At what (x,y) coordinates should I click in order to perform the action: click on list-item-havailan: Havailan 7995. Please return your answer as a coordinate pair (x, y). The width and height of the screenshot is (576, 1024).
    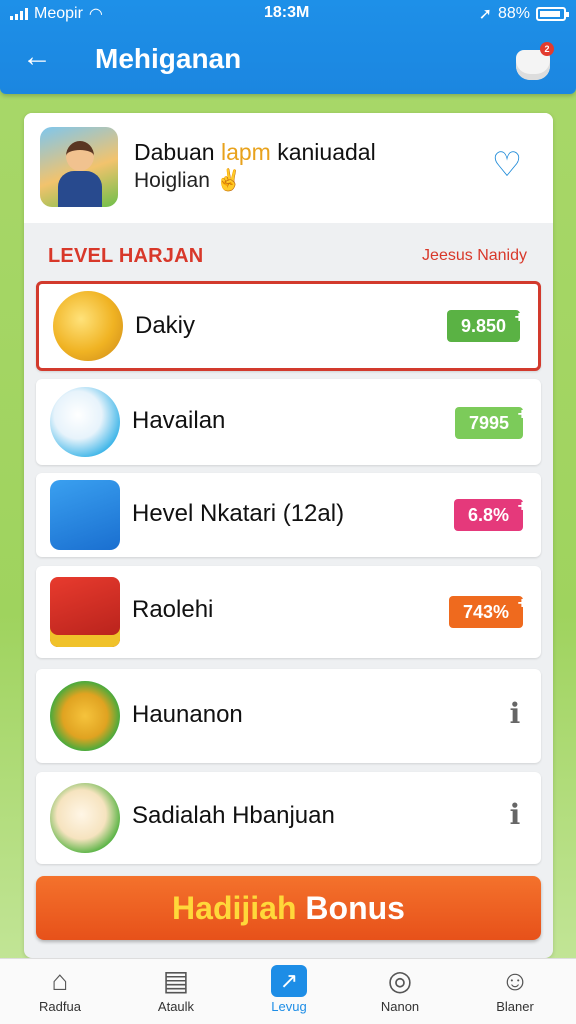
    Looking at the image, I should click on (288, 422).